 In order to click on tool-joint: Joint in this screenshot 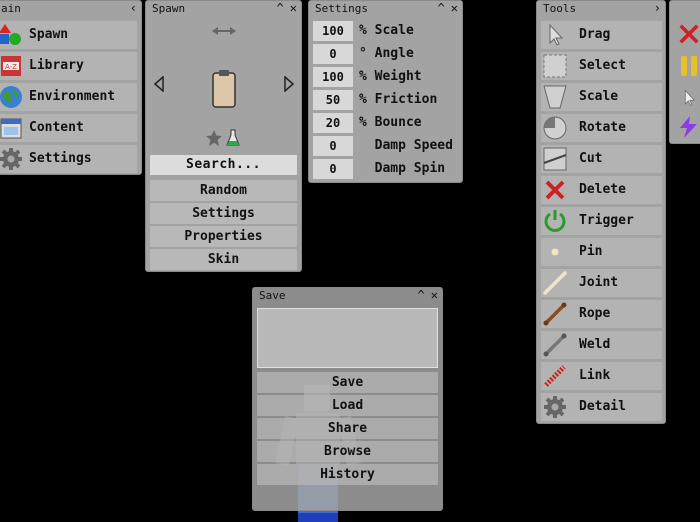, I will do `click(601, 283)`.